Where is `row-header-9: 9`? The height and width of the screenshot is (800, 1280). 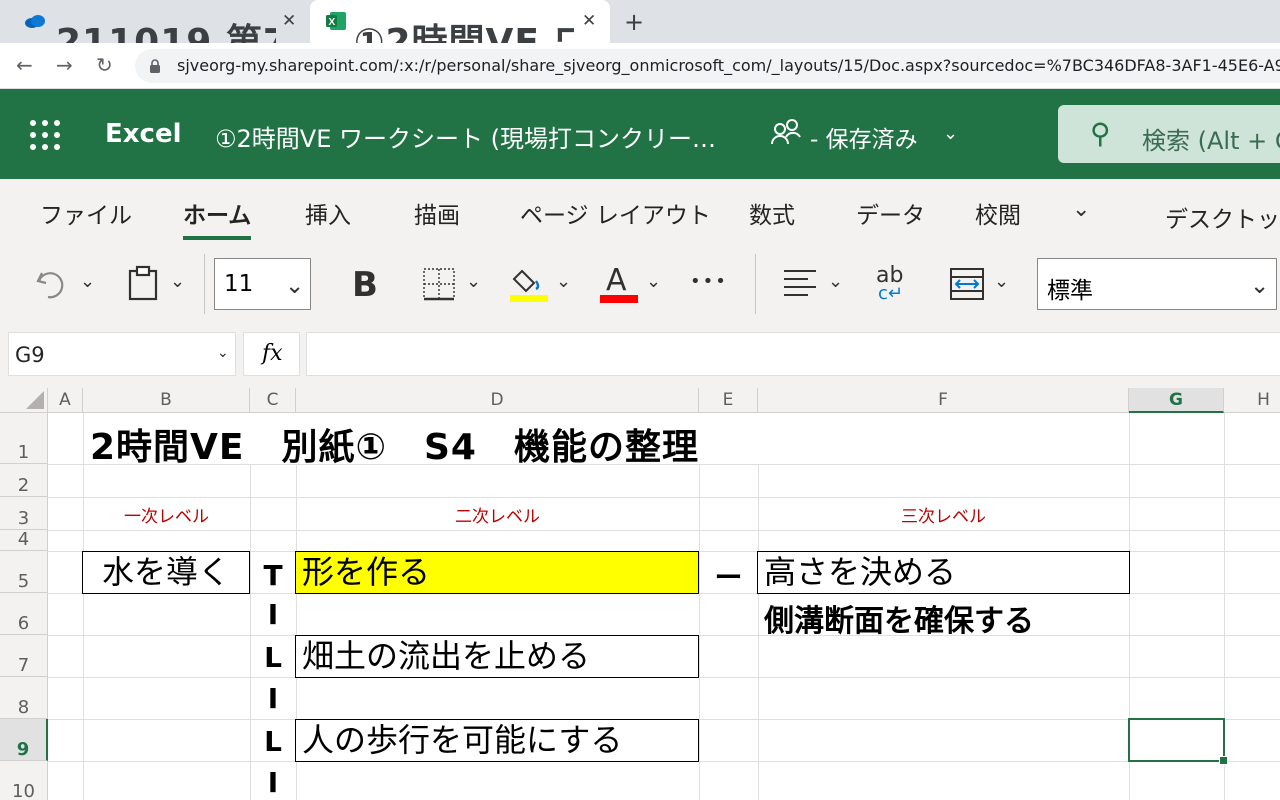 row-header-9: 9 is located at coordinates (24, 740).